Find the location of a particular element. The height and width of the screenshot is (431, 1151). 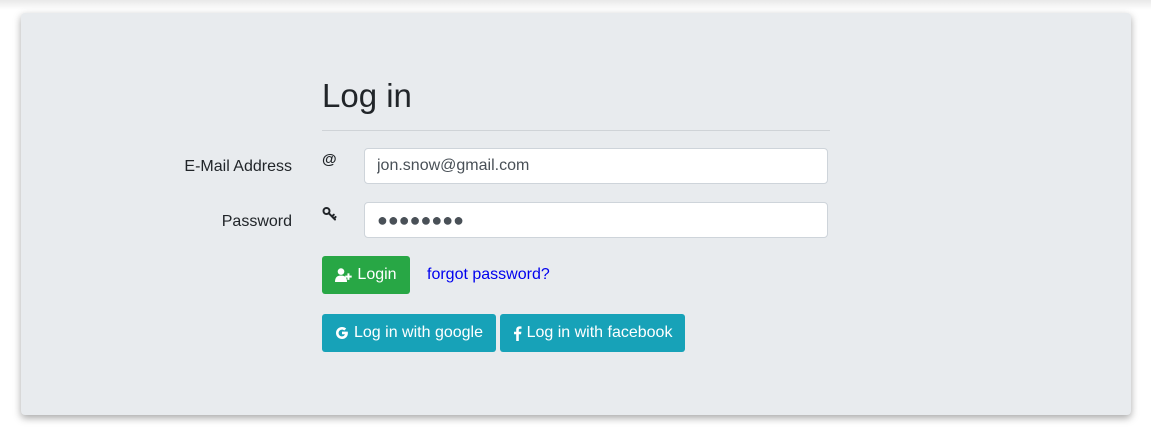

password-field is located at coordinates (596, 220).